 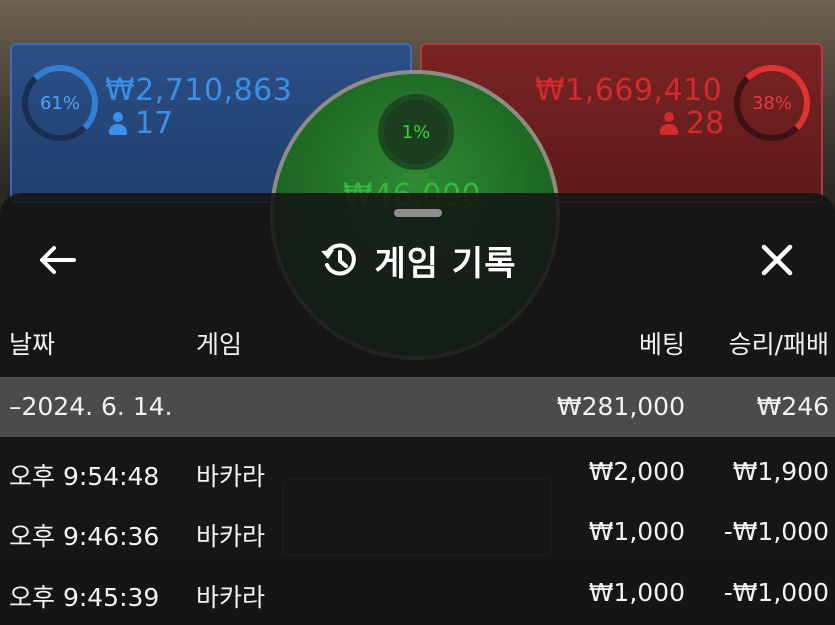 I want to click on date-group-row: –2024. 6. 14. ₩281,000 ₩246, so click(x=417, y=407).